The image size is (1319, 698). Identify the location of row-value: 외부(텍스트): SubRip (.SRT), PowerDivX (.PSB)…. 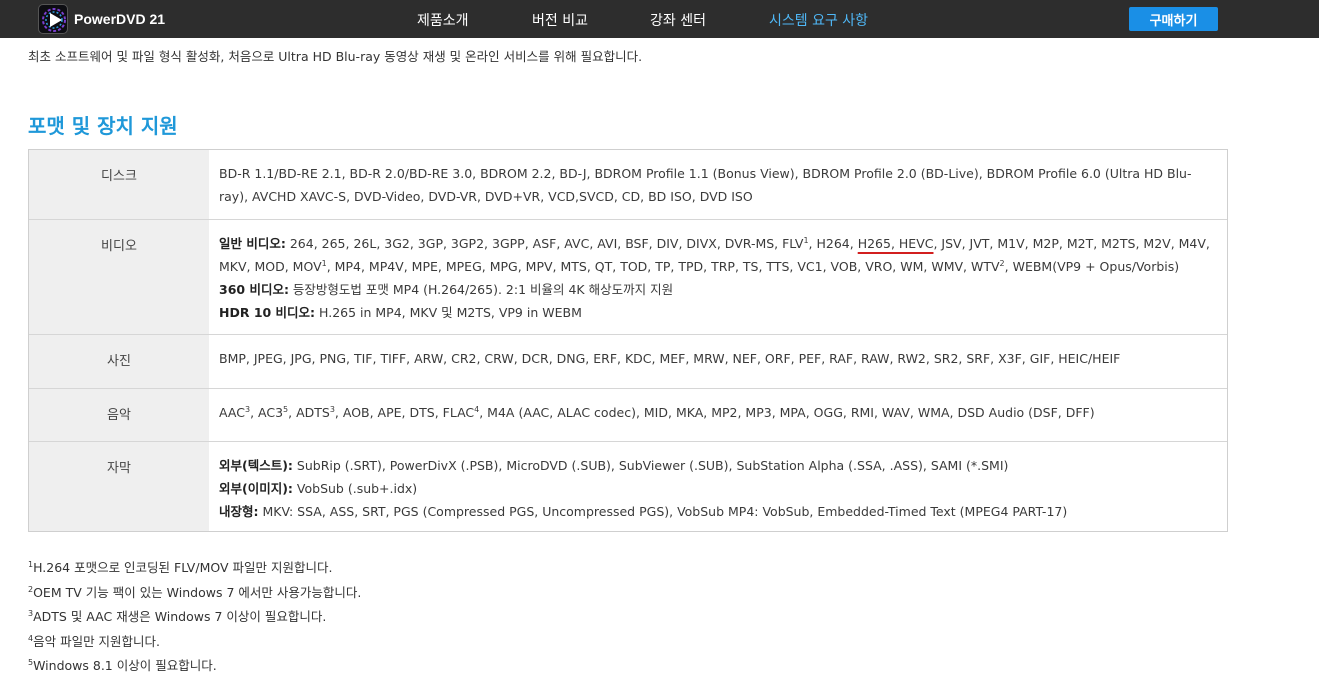
(718, 486).